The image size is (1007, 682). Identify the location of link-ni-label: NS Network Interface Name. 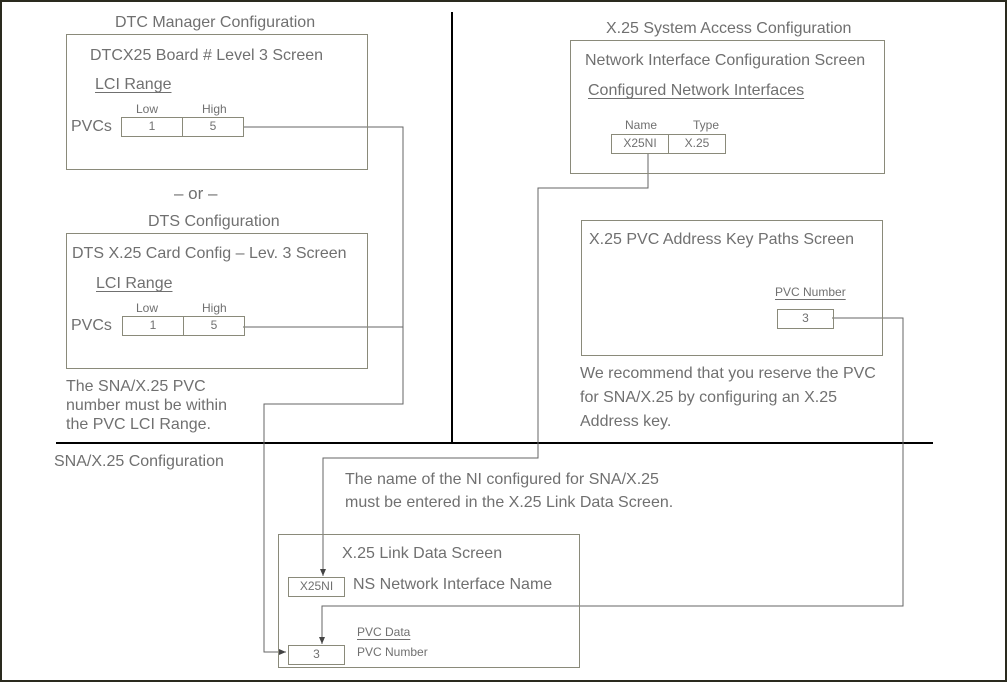
(453, 584).